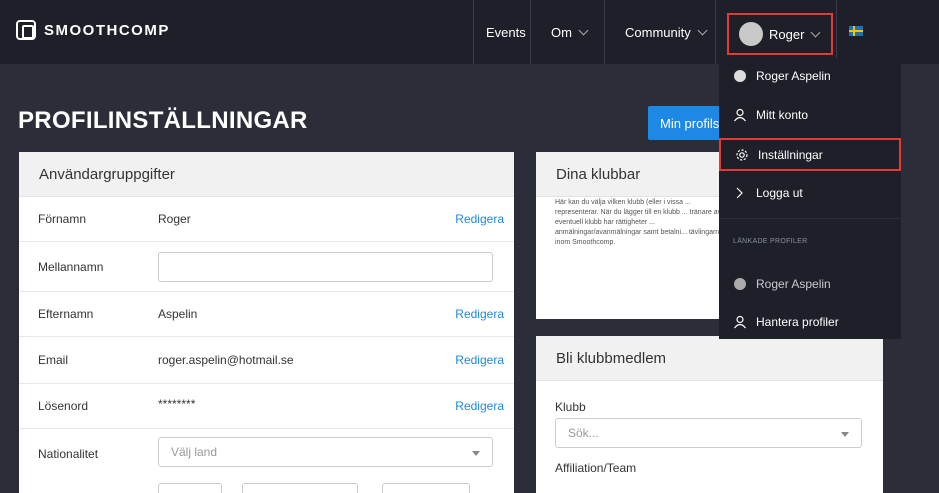 The image size is (939, 493). What do you see at coordinates (751, 34) in the screenshot?
I see `avatar` at bounding box center [751, 34].